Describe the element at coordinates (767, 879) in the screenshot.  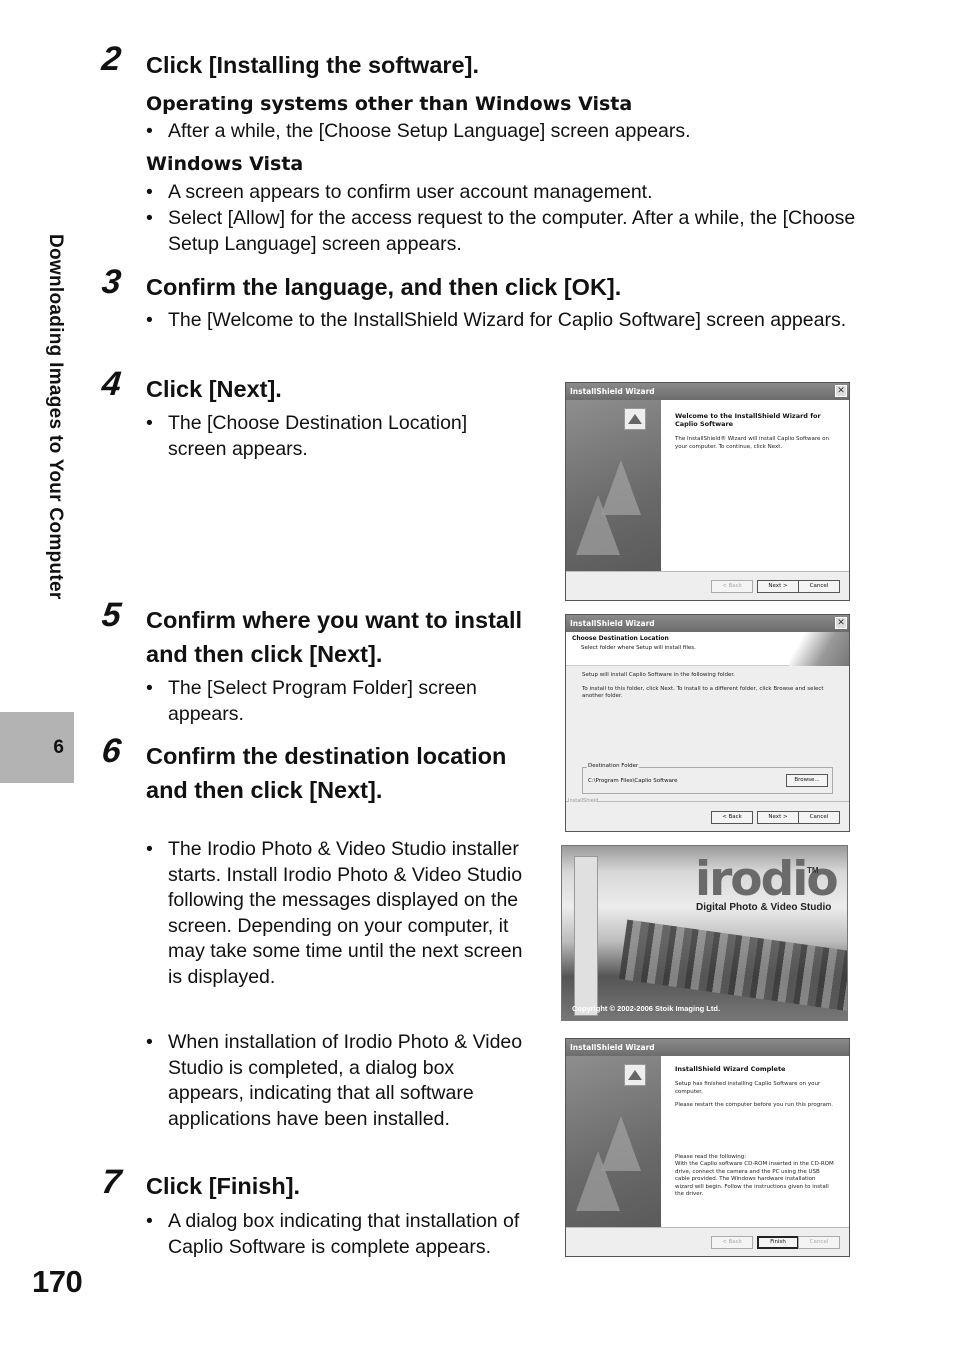
I see `irodio-logo: irodio` at that location.